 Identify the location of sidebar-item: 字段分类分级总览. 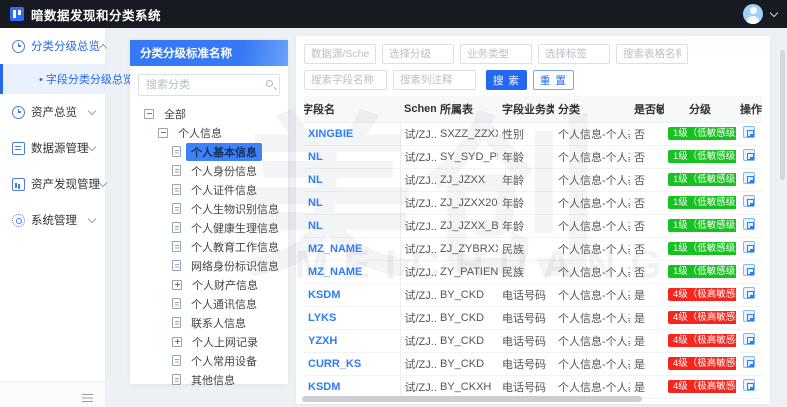
(70, 79).